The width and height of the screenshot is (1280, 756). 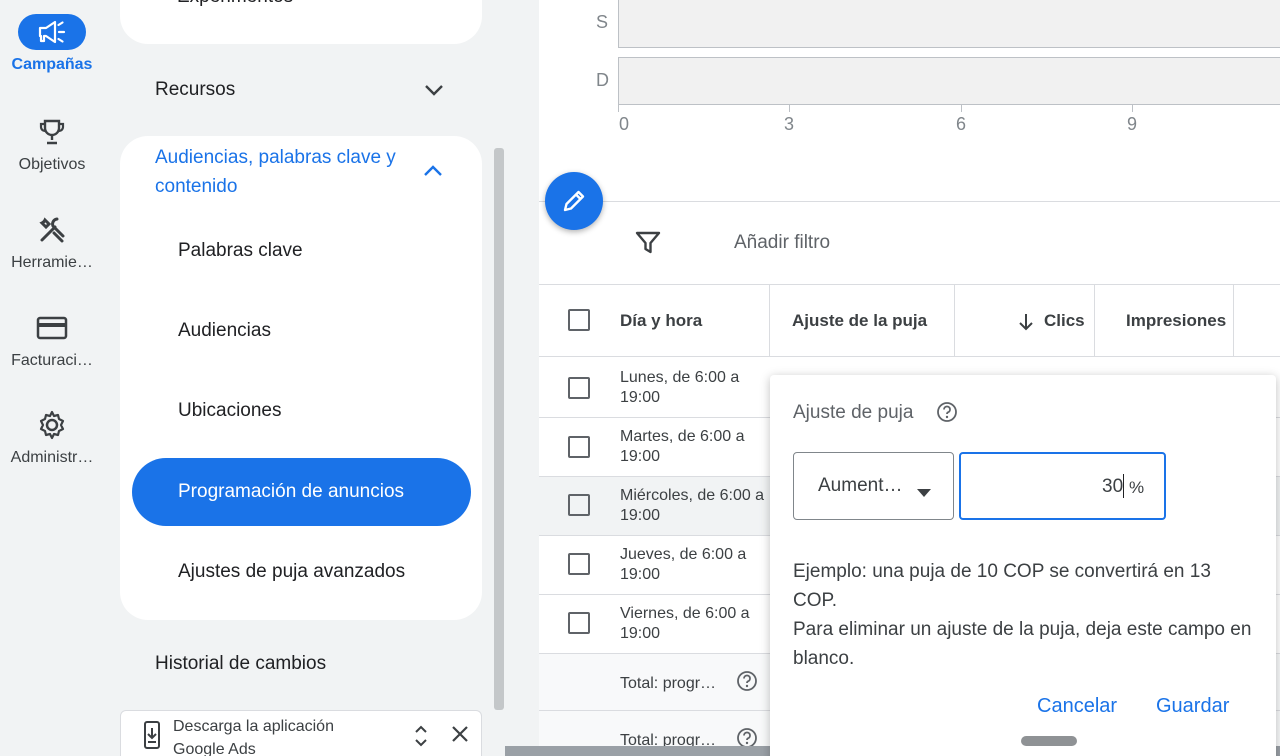 I want to click on adjustment-percent-input: 30 %, so click(x=1062, y=486).